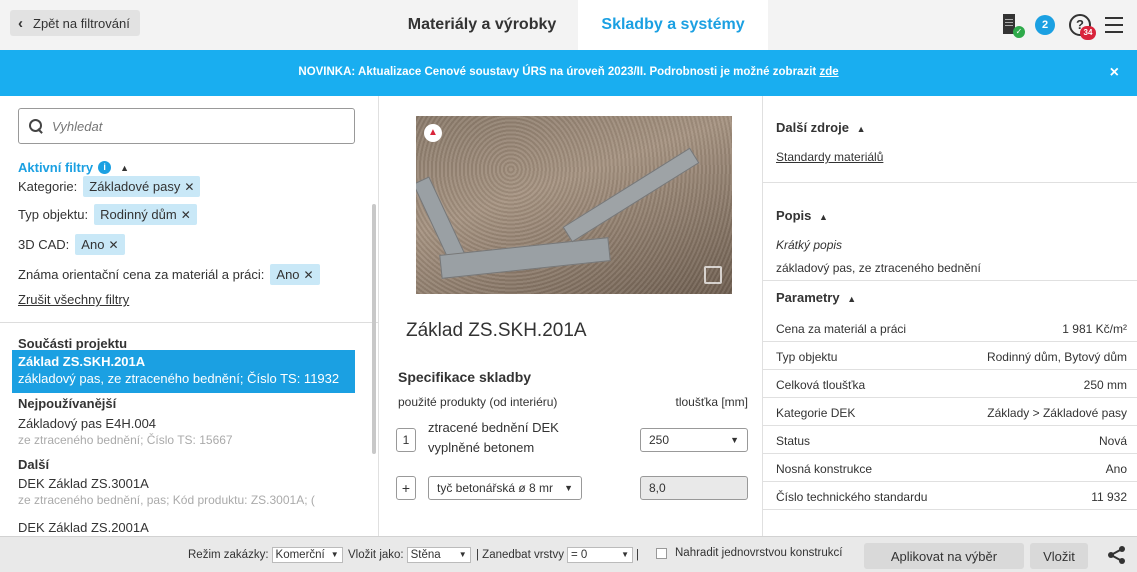 This screenshot has width=1137, height=572. Describe the element at coordinates (83, 527) in the screenshot. I see `list-item-title: DEK Základ ZS.2001A` at that location.